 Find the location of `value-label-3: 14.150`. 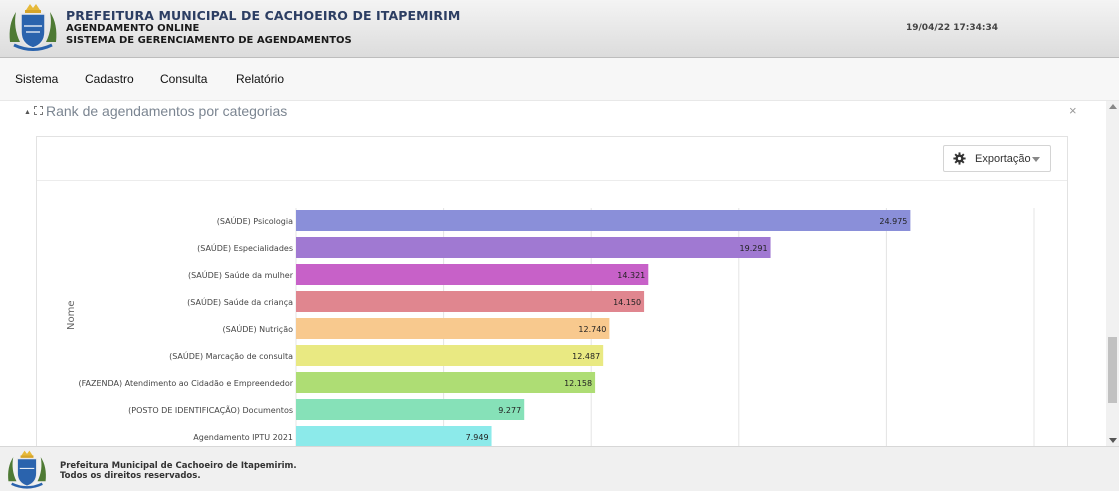

value-label-3: 14.150 is located at coordinates (627, 302).